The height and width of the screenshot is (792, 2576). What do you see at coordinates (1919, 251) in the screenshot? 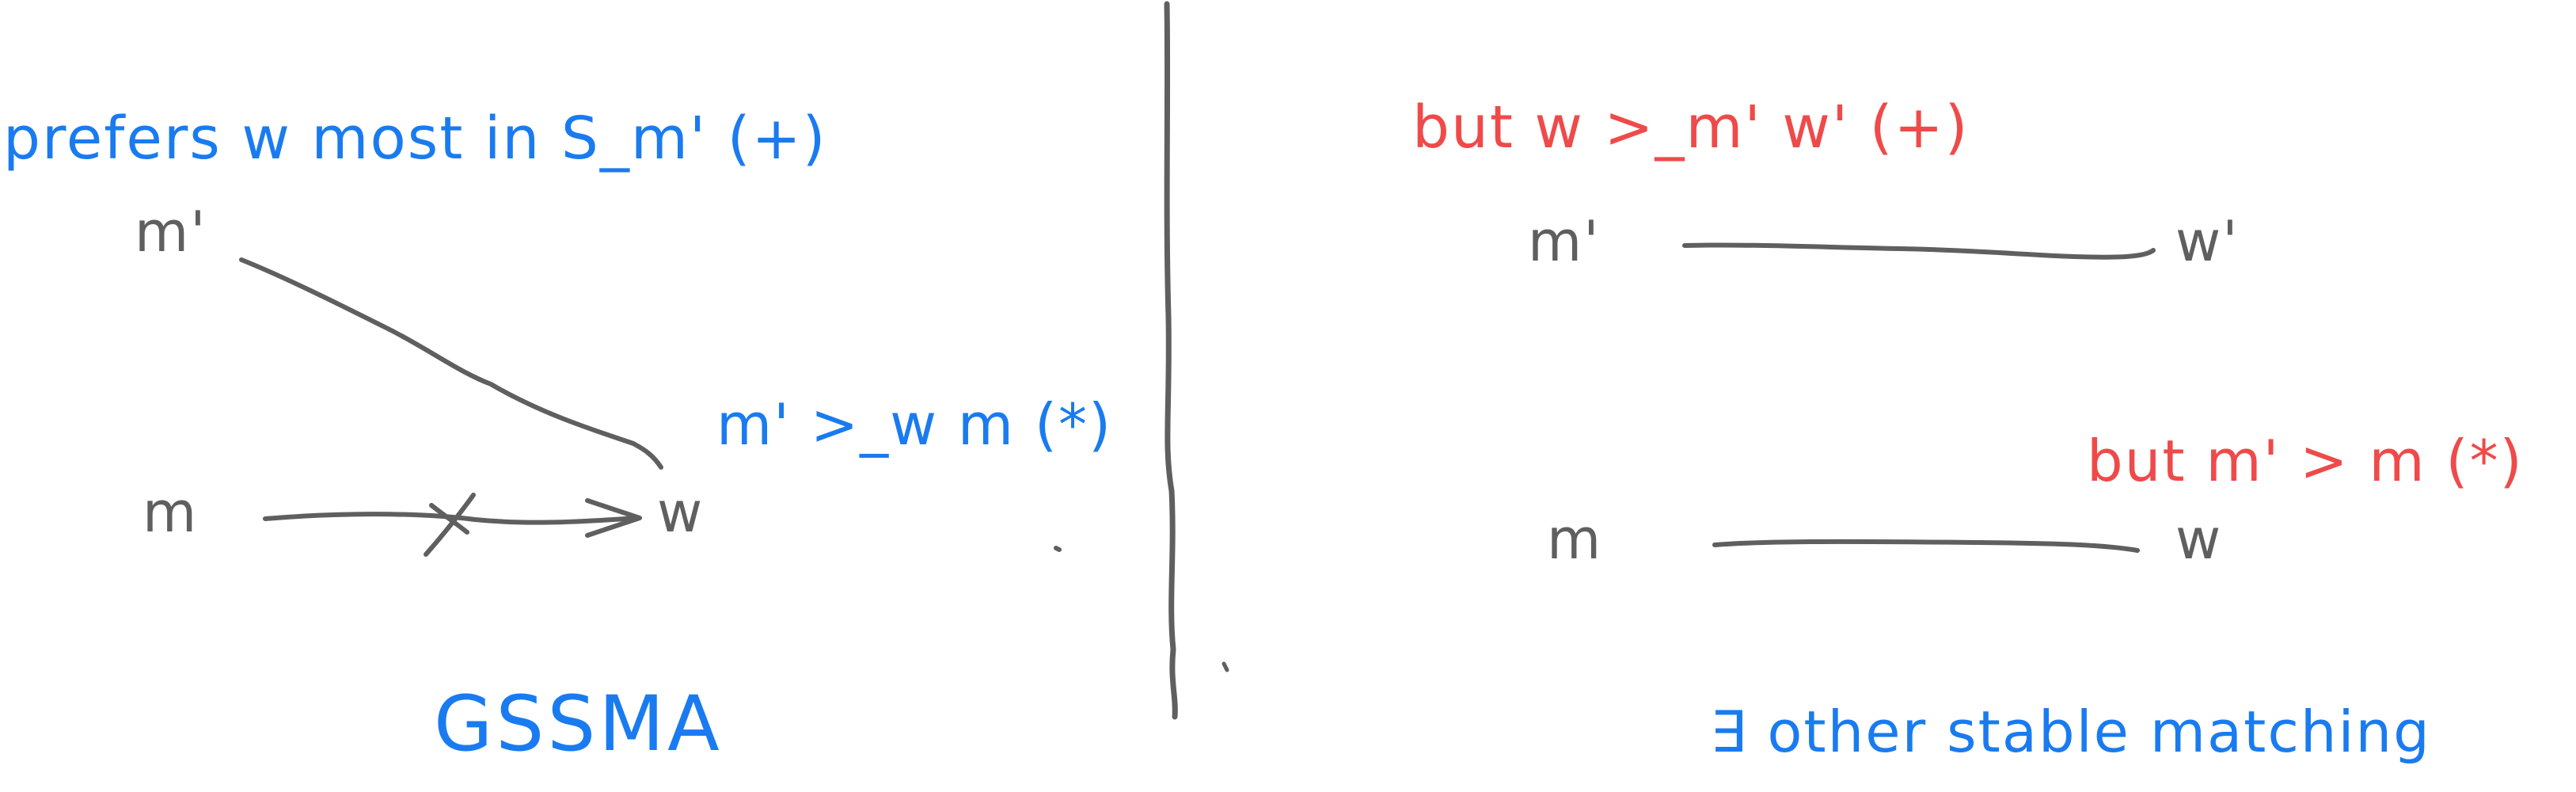
I see `edge-mprime-wprime` at bounding box center [1919, 251].